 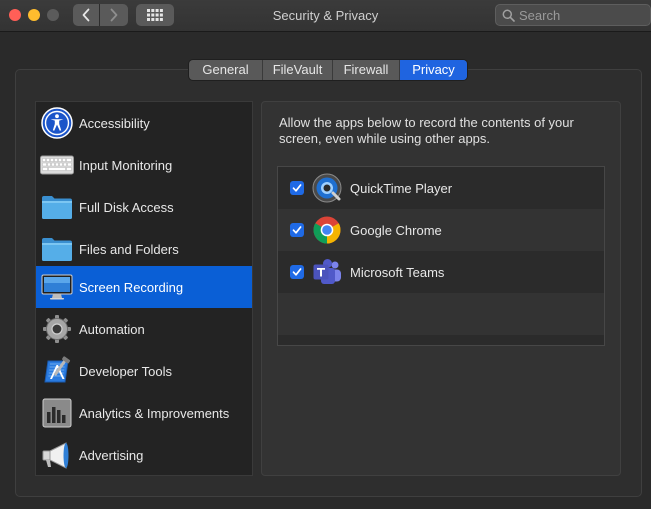 I want to click on zoom-window-button, so click(x=53, y=15).